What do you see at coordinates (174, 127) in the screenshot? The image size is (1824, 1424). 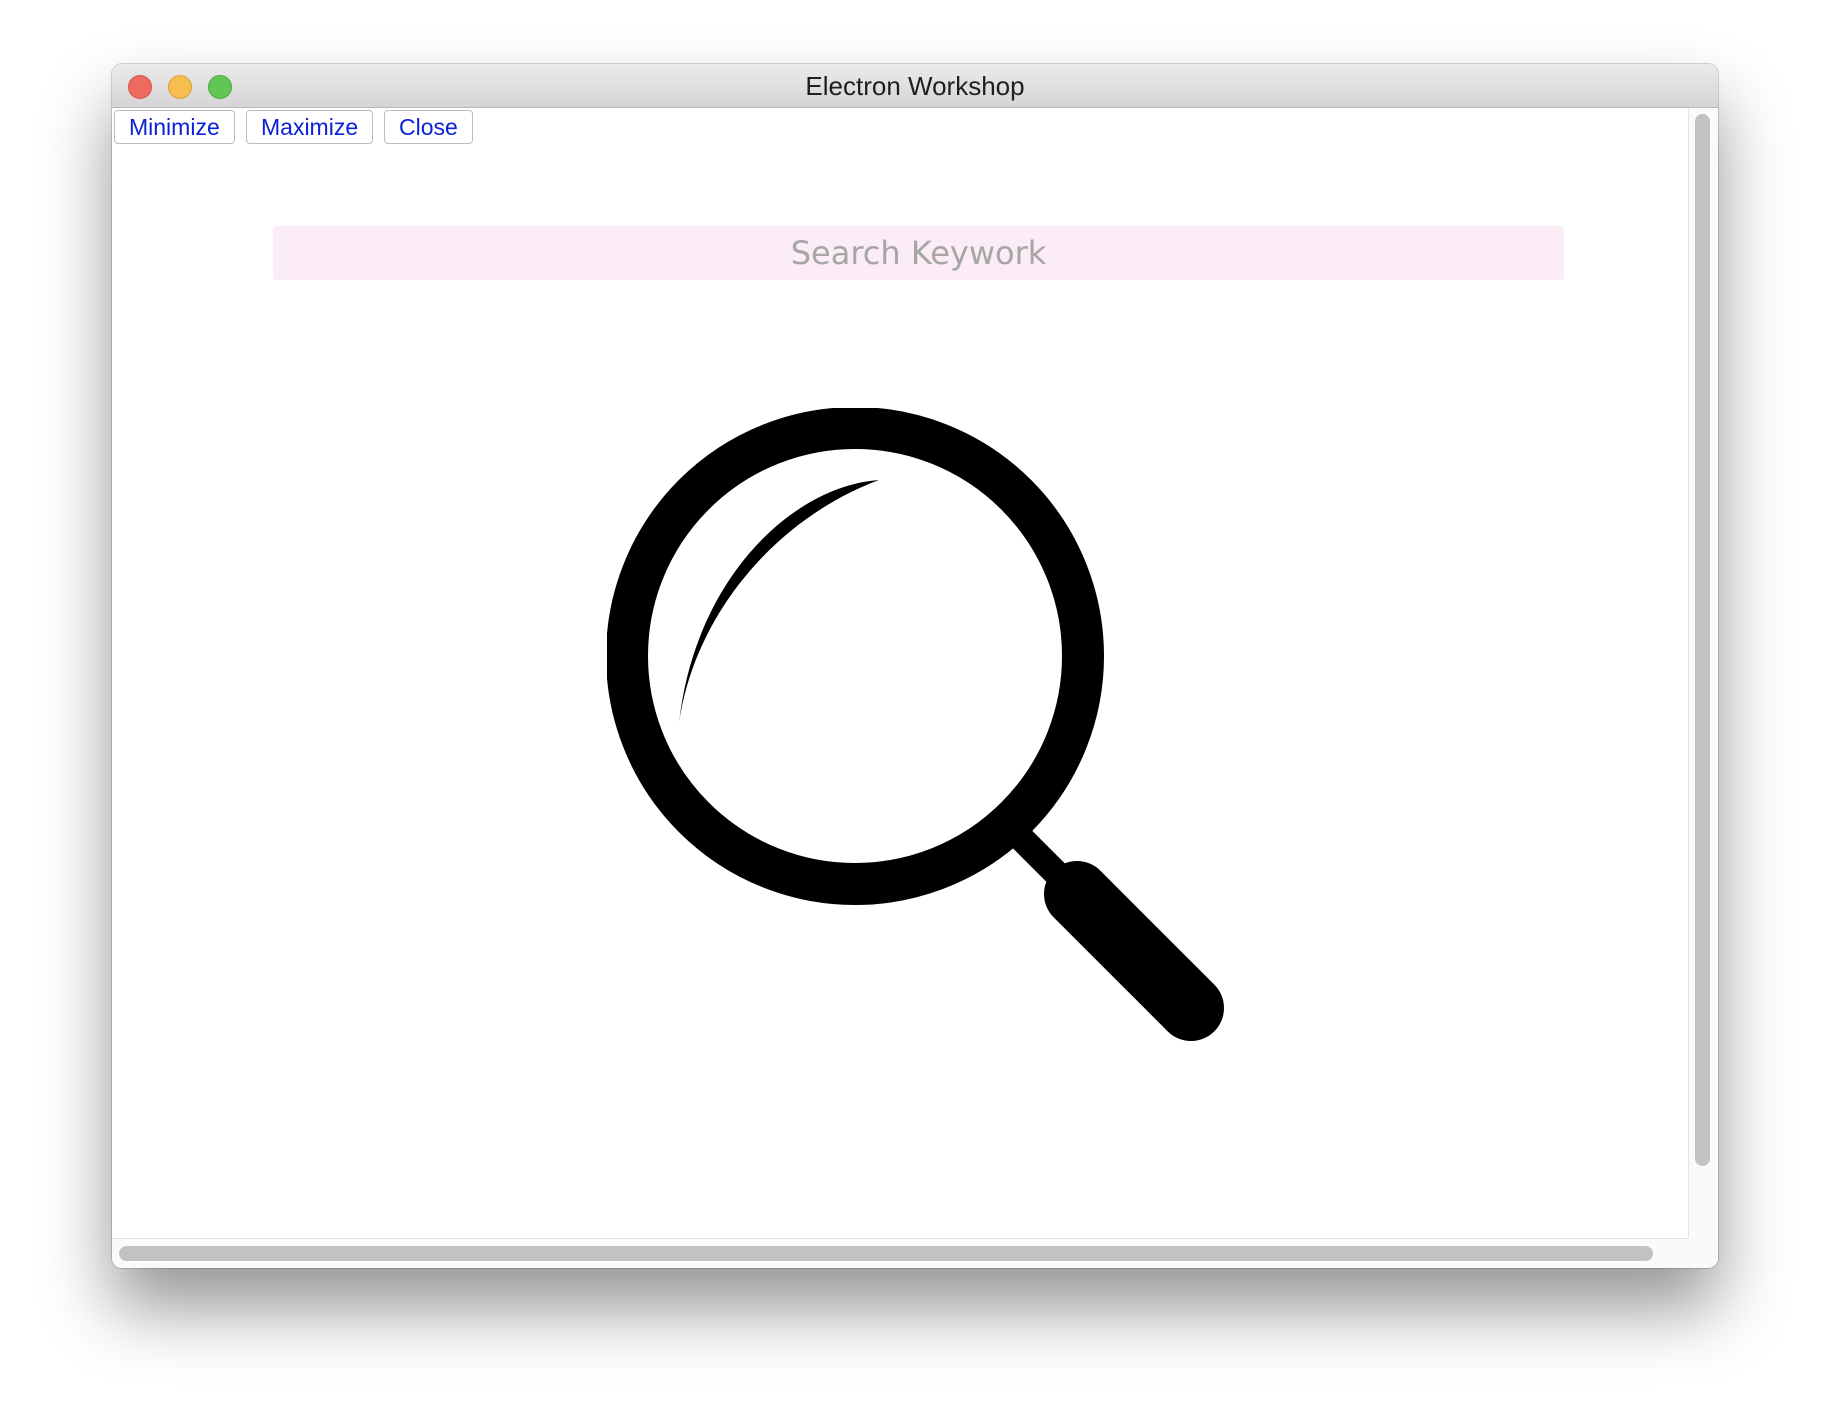 I see `minimize-button: Minimize` at bounding box center [174, 127].